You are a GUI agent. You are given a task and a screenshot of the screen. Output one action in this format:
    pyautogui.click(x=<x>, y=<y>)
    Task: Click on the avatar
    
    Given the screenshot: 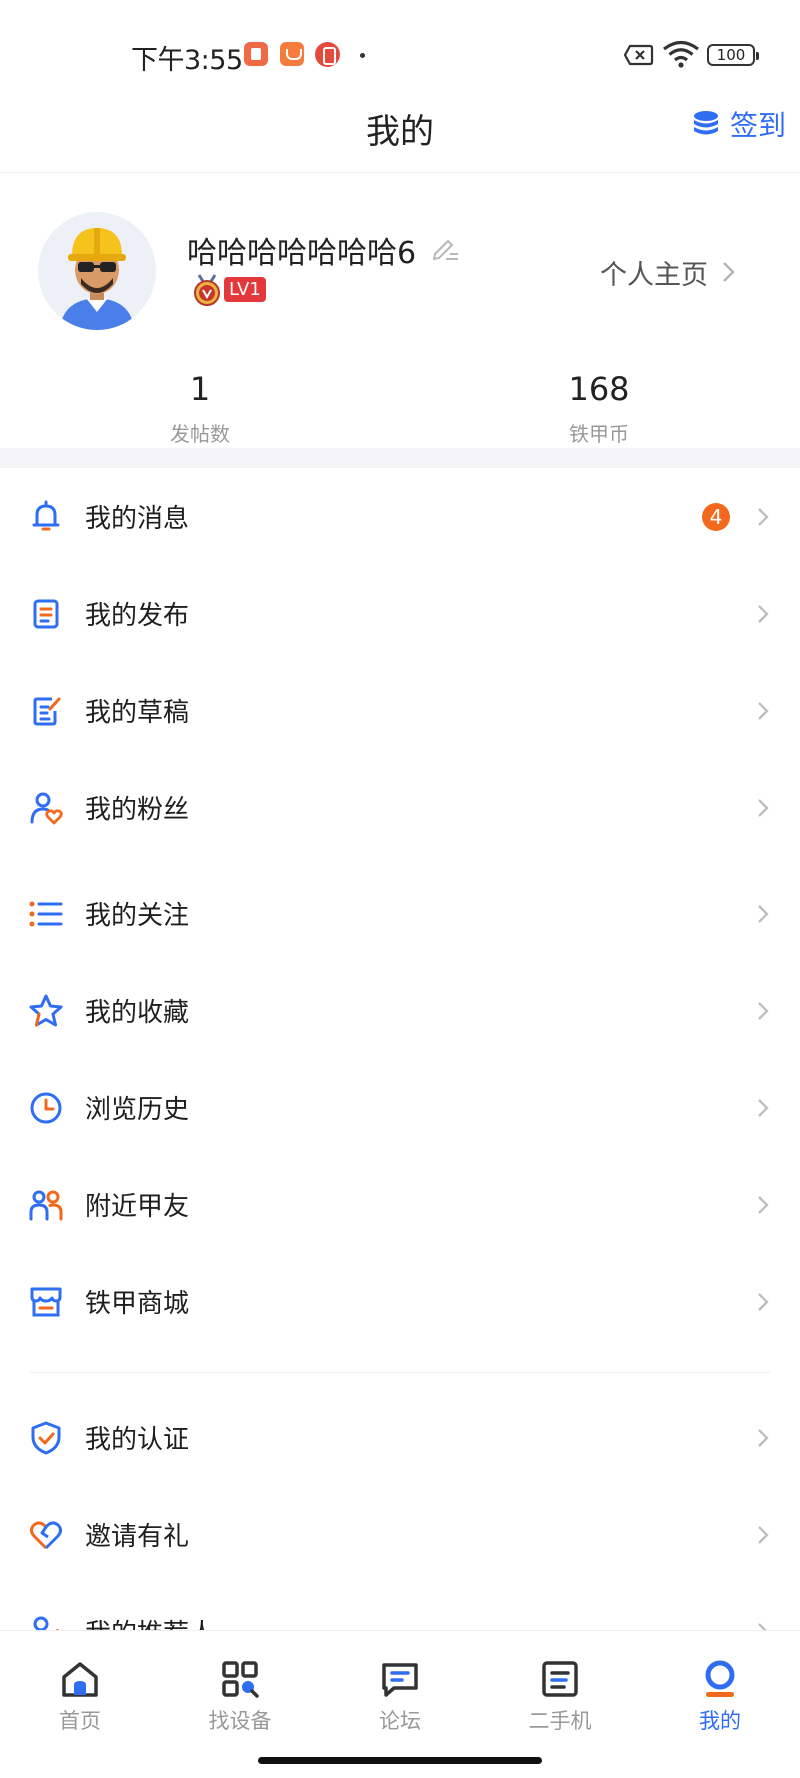 What is the action you would take?
    pyautogui.click(x=97, y=271)
    